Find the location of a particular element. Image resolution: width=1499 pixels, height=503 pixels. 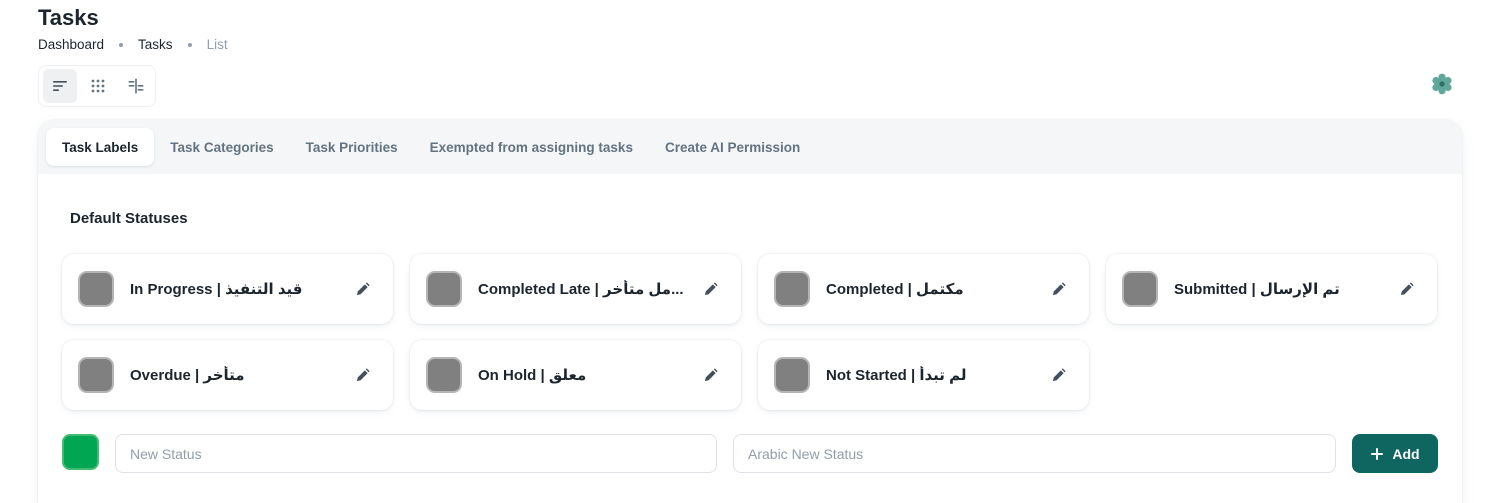

breadcrumb: Dashboard Tasks List is located at coordinates (133, 44).